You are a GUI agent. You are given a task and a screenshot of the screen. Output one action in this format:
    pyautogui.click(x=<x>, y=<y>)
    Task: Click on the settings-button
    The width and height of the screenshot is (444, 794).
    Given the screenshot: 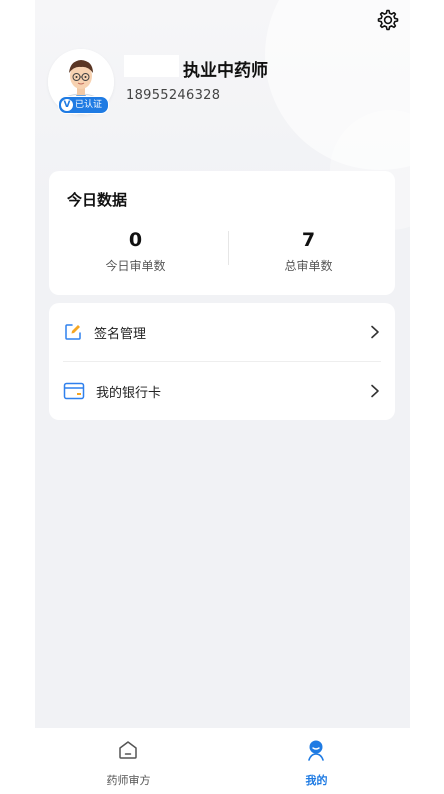 What is the action you would take?
    pyautogui.click(x=388, y=20)
    